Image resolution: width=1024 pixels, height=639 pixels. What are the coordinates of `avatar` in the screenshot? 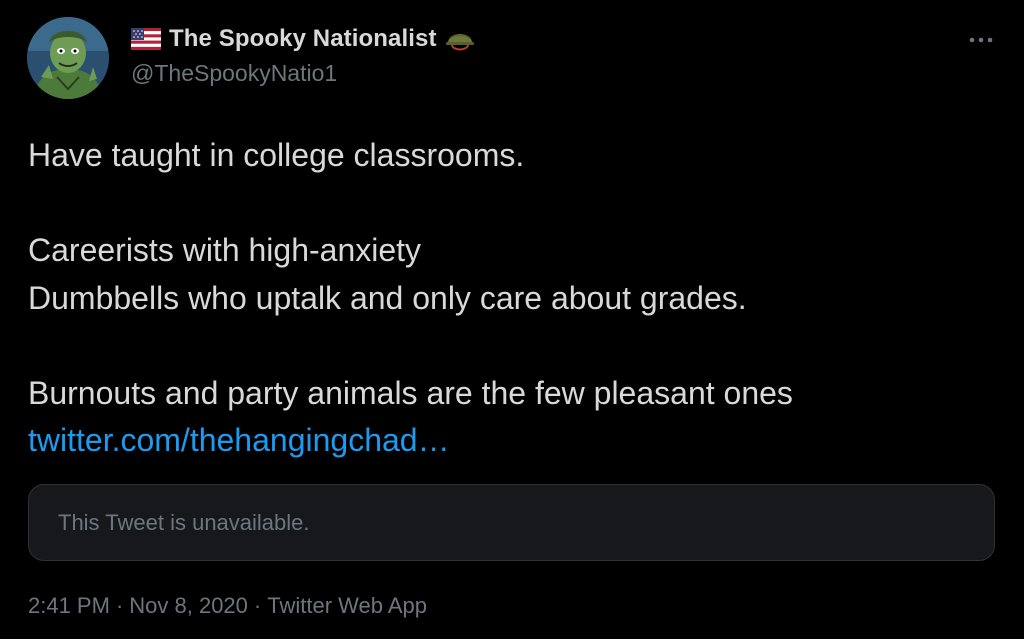 It's located at (68, 58).